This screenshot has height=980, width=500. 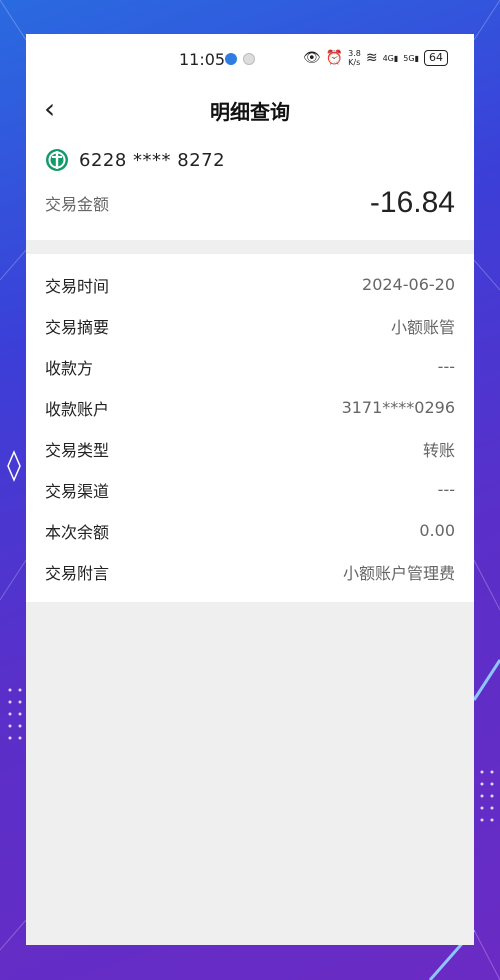 I want to click on detail-label: 收款账户, so click(x=77, y=409).